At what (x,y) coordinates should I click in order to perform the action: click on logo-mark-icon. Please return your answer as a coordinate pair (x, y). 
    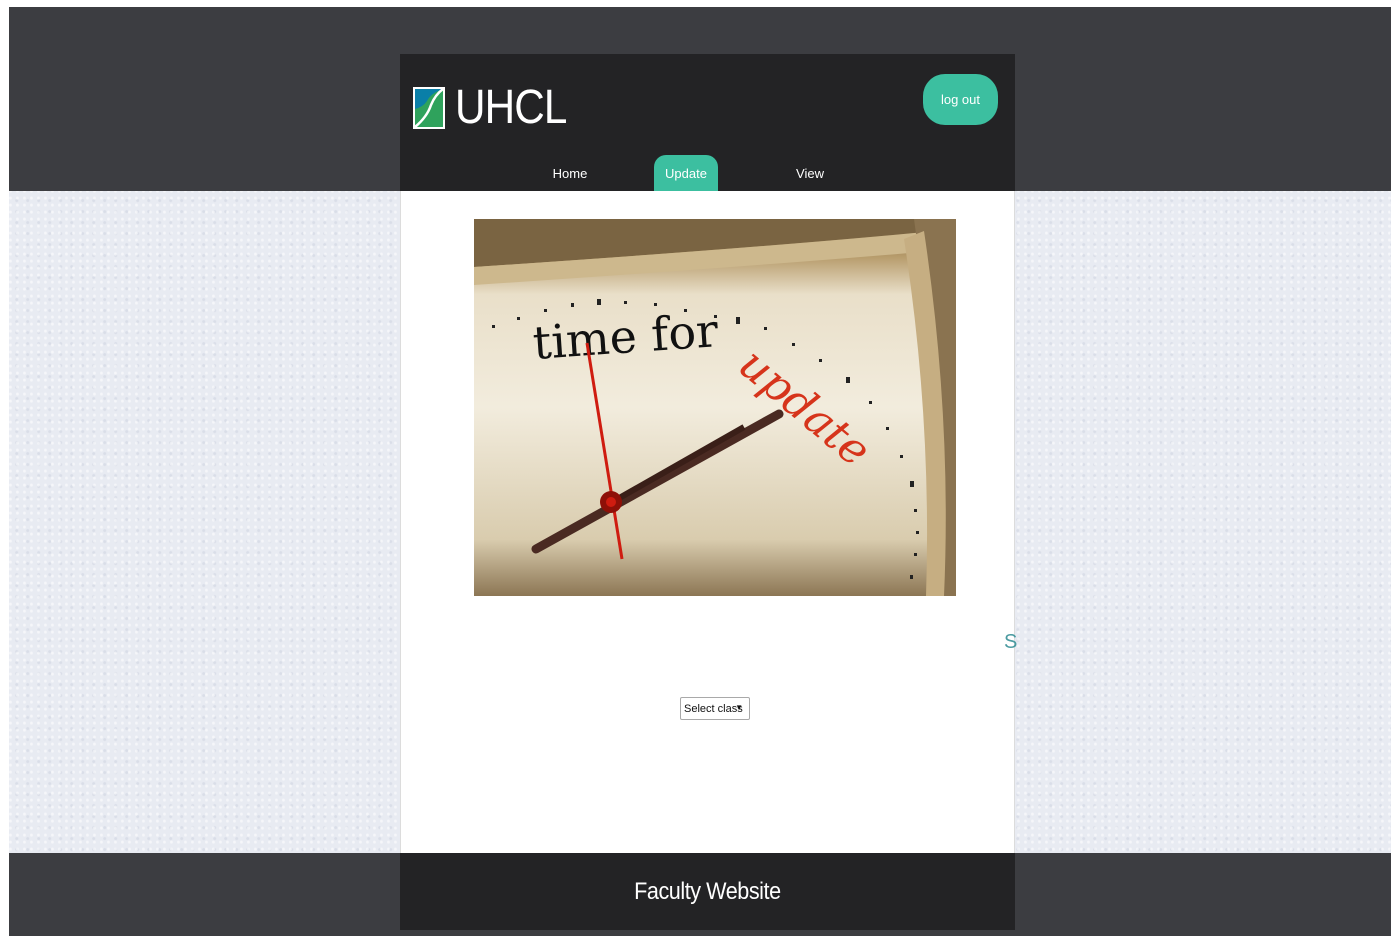
    Looking at the image, I should click on (429, 108).